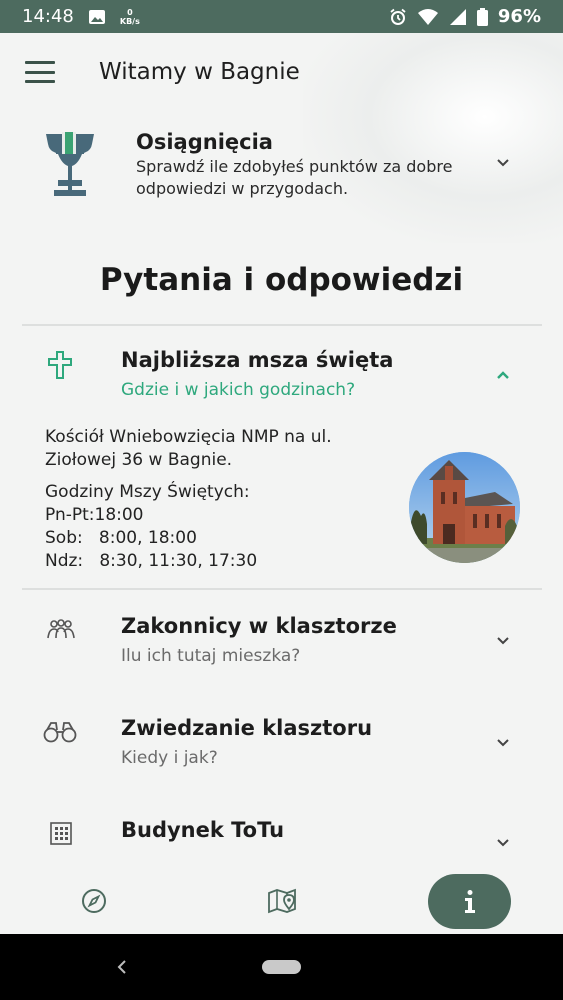  What do you see at coordinates (96, 16) in the screenshot?
I see `image-icon` at bounding box center [96, 16].